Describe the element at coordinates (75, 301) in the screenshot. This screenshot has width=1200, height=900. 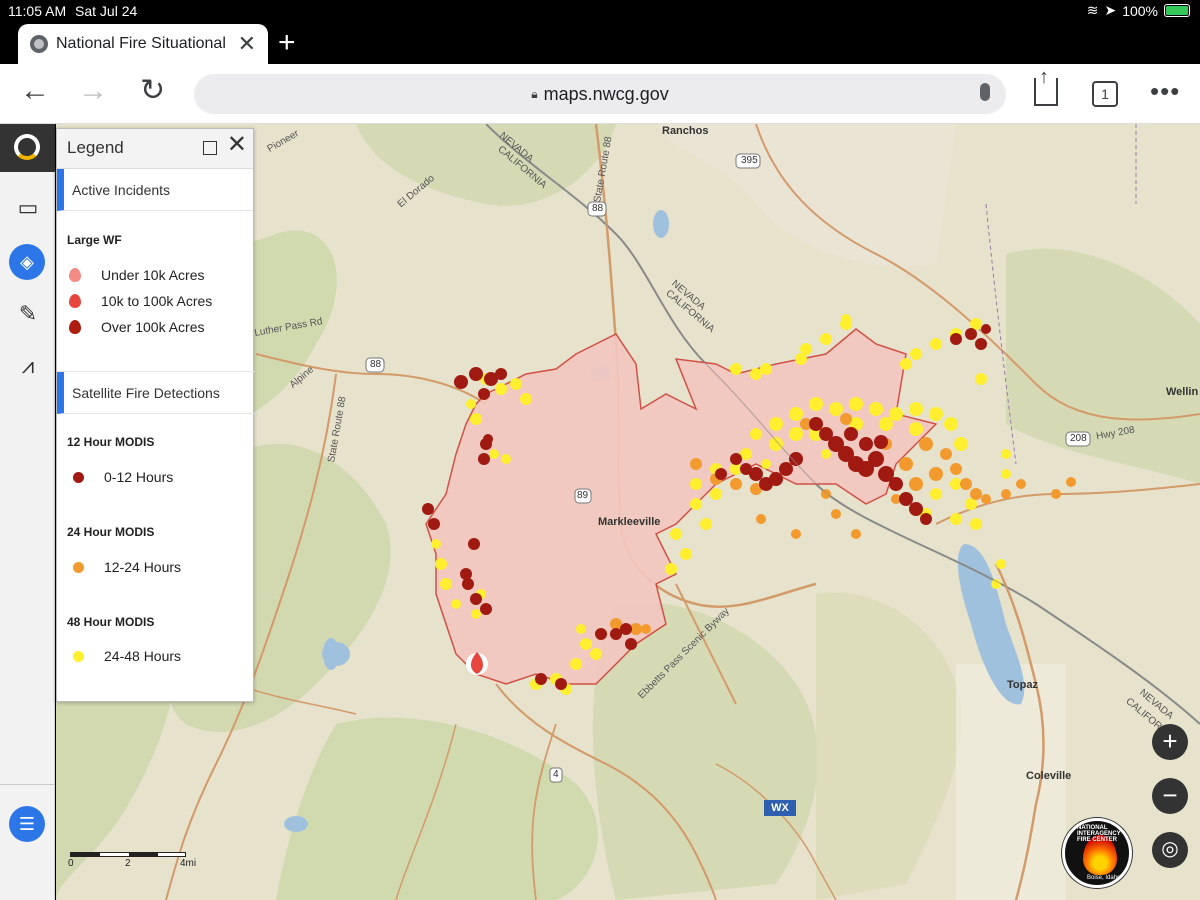
I see `flame-medium-icon` at that location.